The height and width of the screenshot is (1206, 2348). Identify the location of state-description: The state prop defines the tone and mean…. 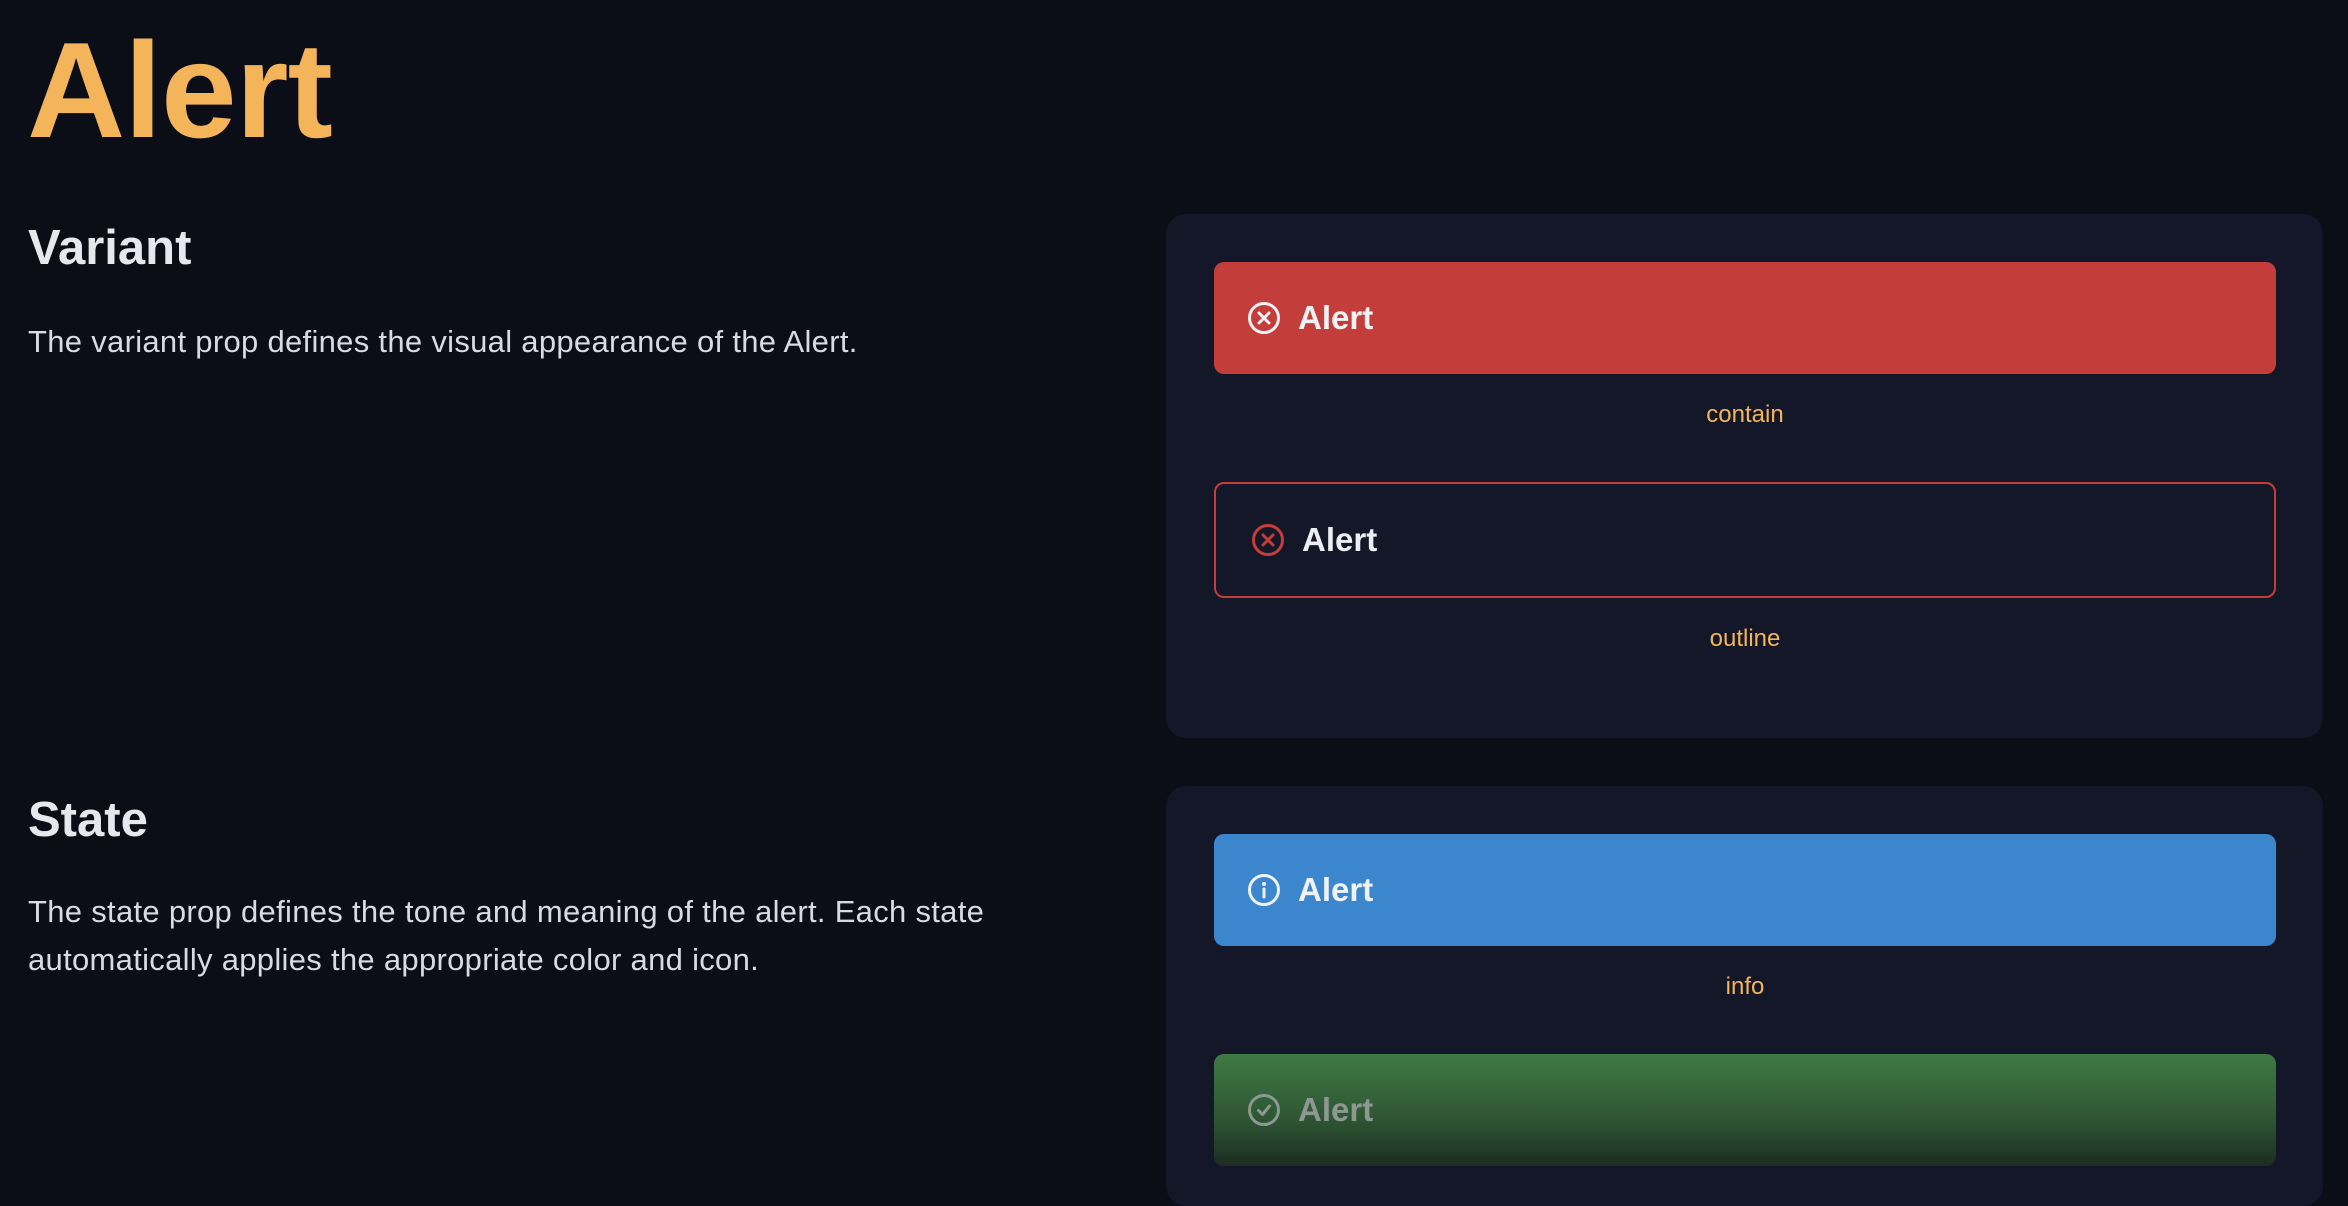
(553, 936).